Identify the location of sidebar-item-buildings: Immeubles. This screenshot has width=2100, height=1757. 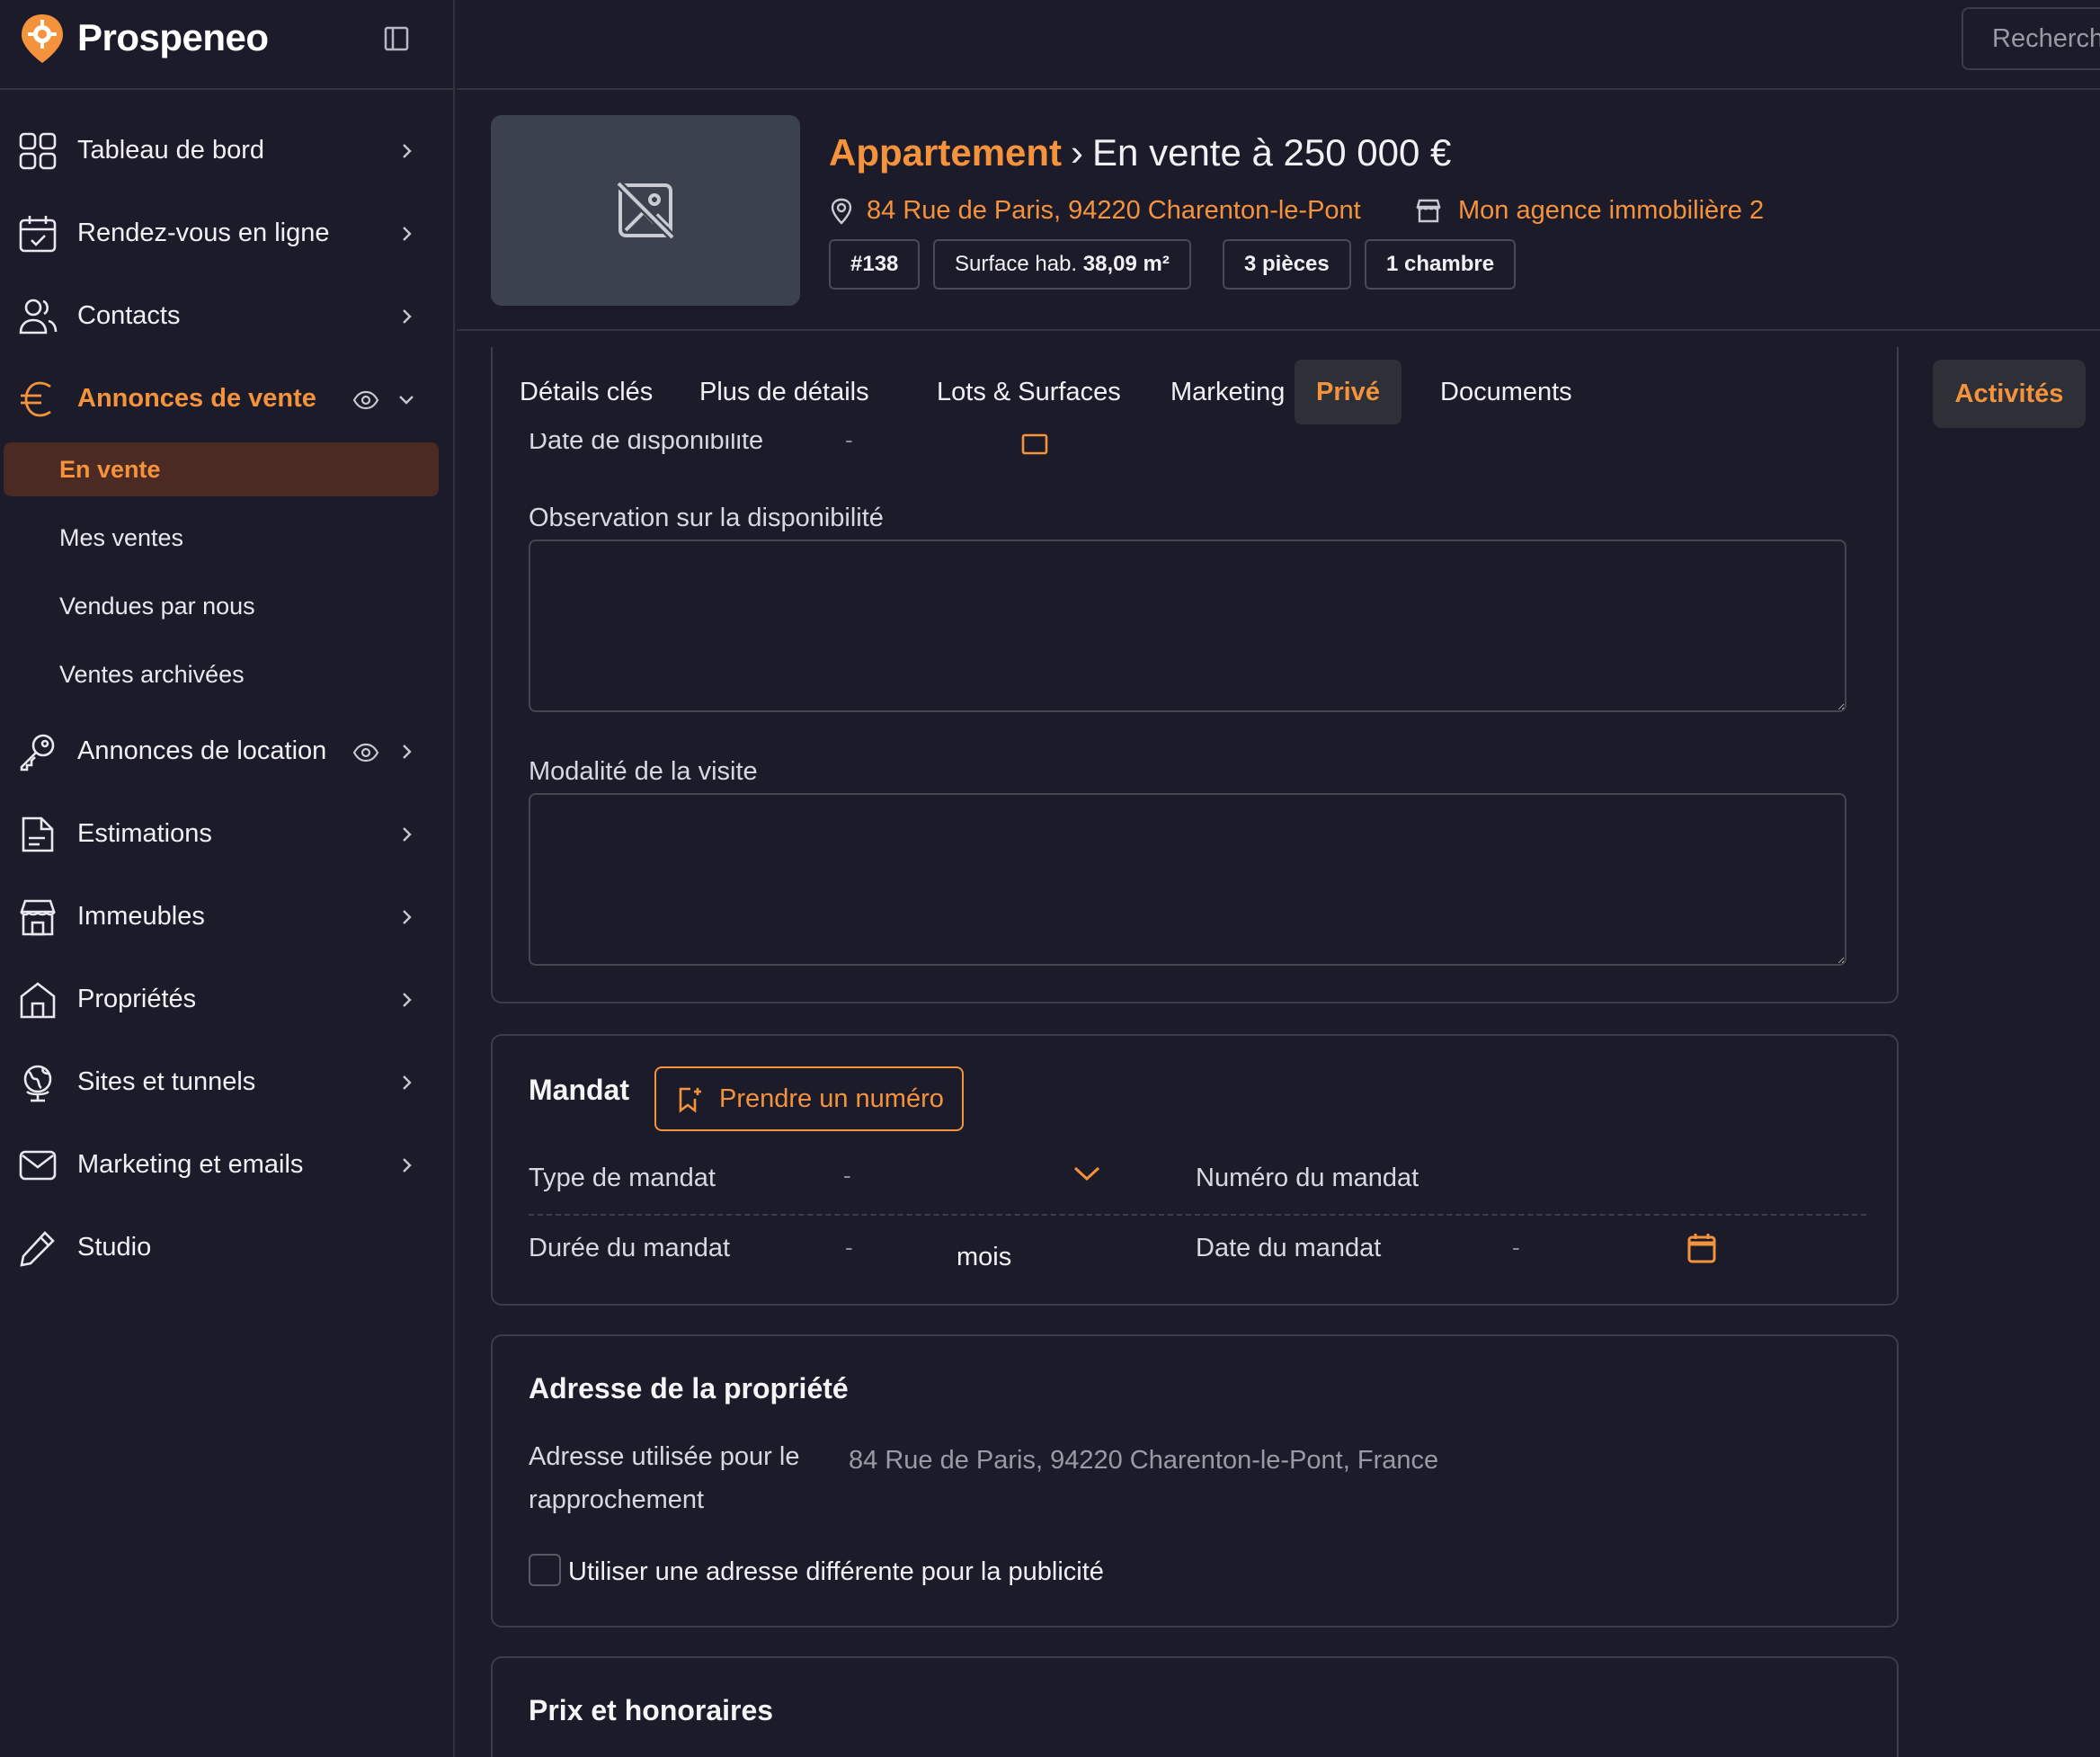
(225, 917).